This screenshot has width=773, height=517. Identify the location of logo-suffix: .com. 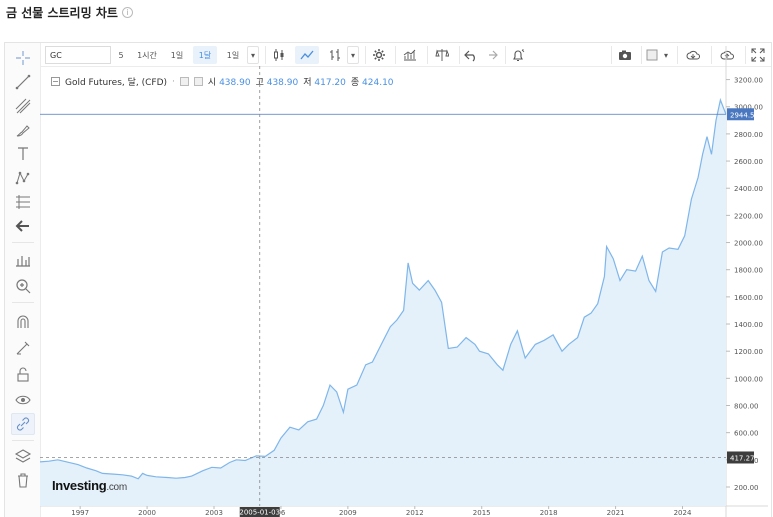
(116, 487).